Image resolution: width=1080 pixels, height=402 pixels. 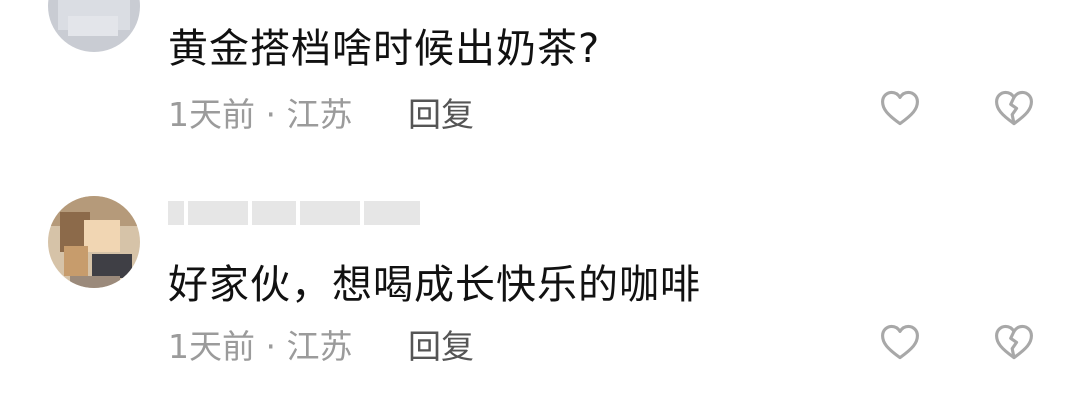 What do you see at coordinates (294, 213) in the screenshot?
I see `username-blurred` at bounding box center [294, 213].